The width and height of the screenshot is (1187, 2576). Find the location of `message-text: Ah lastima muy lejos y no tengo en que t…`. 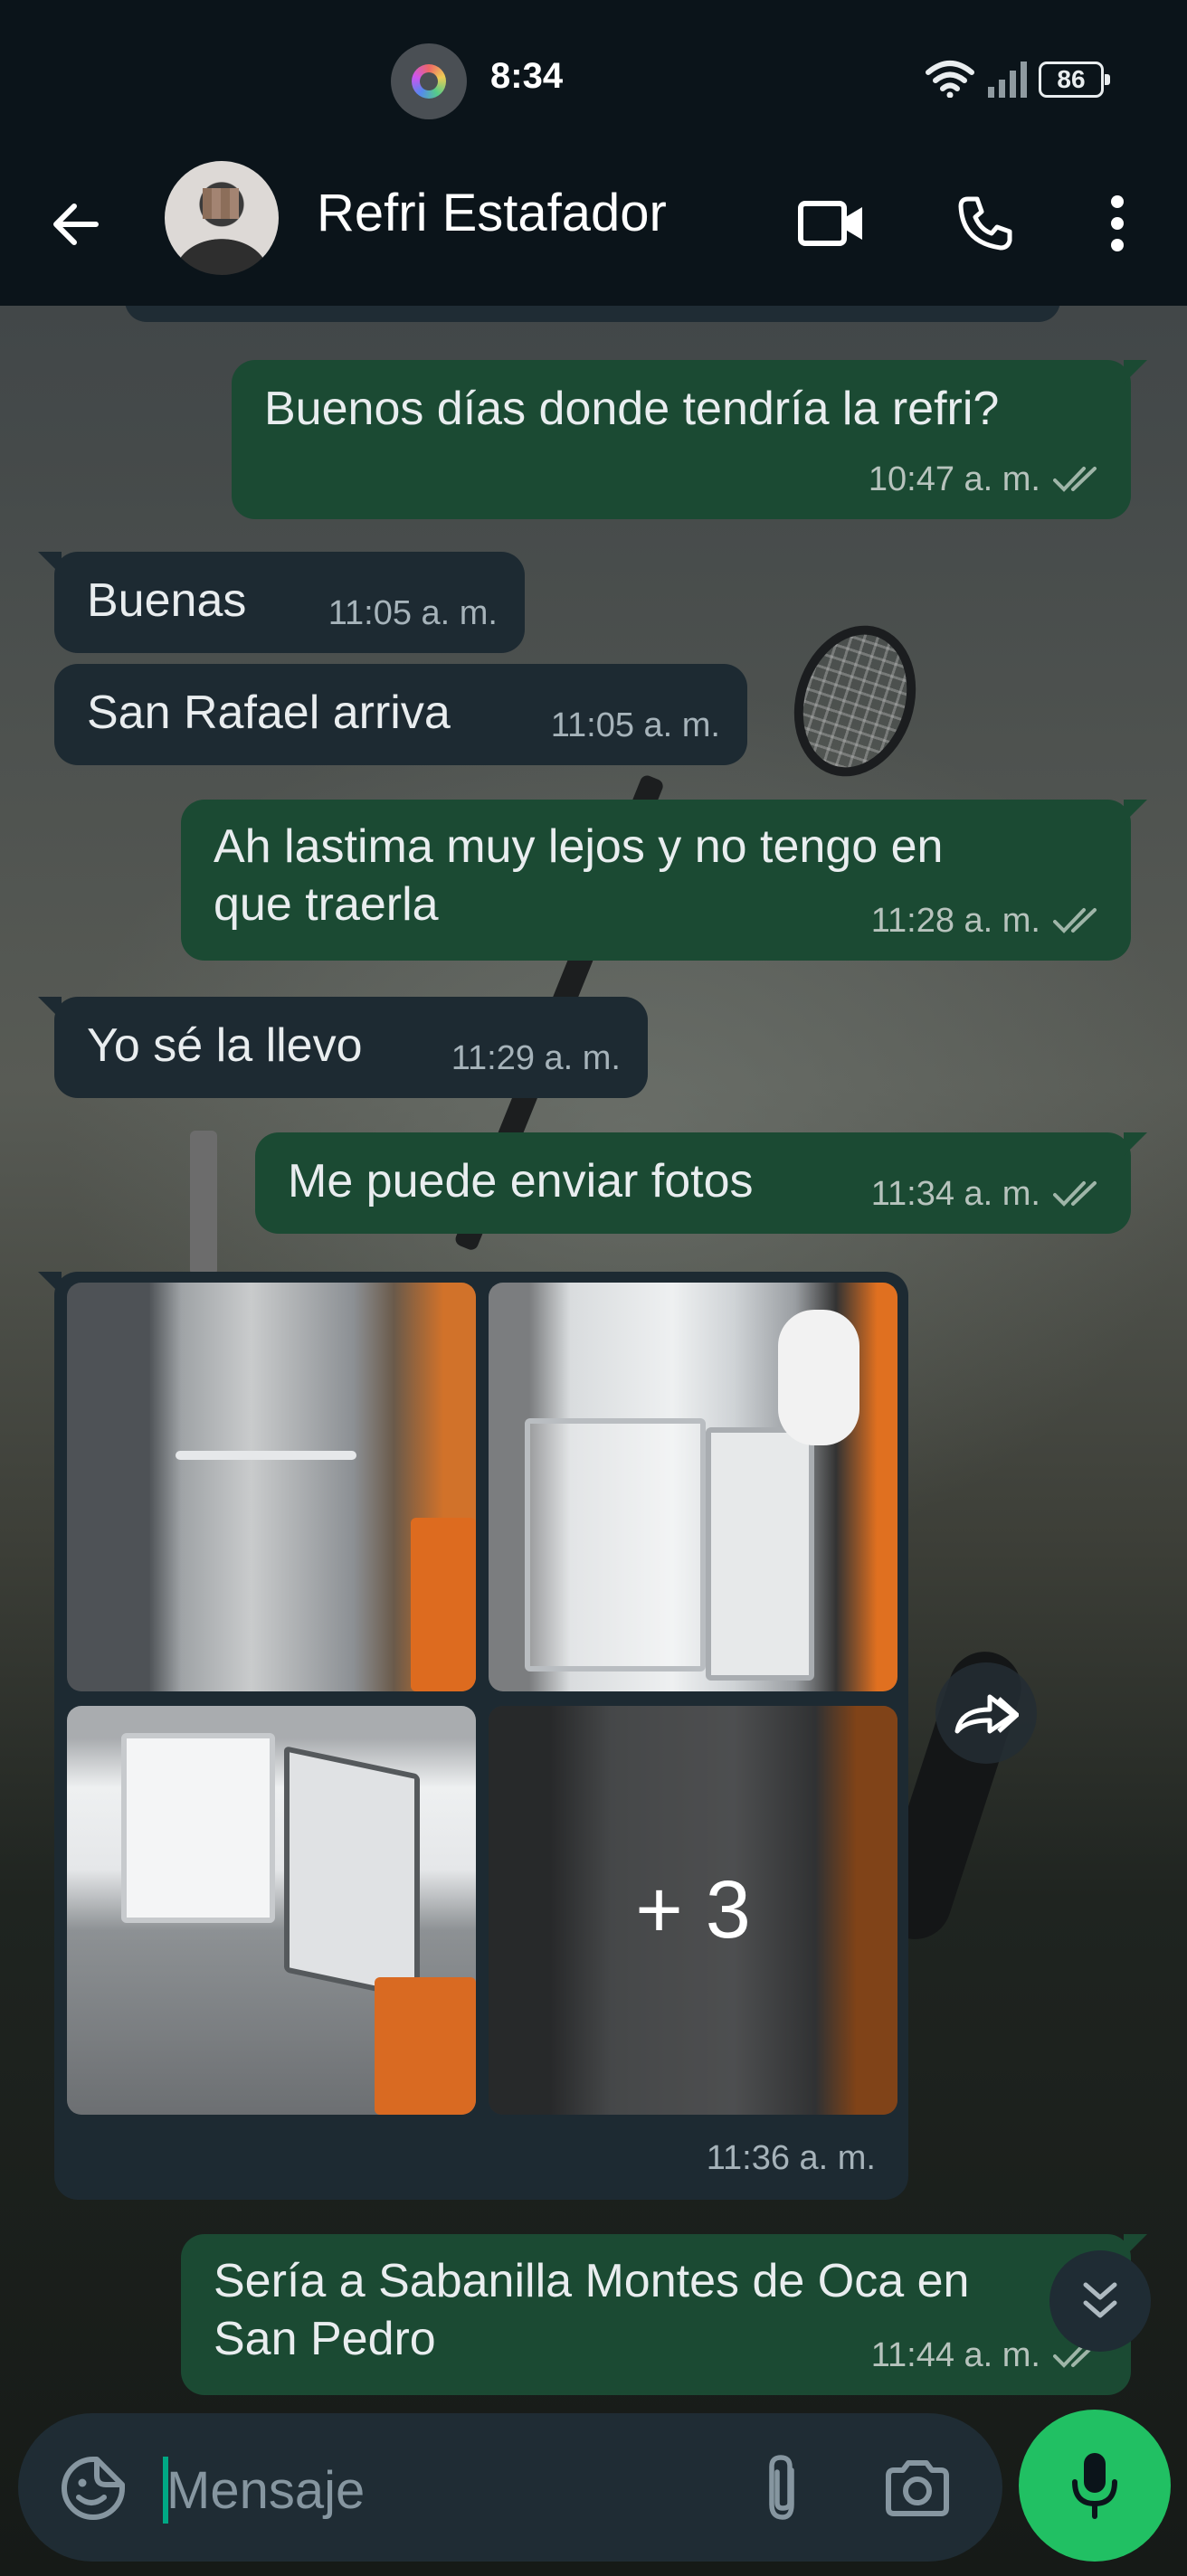

message-text: Ah lastima muy lejos y no tengo en que t… is located at coordinates (579, 875).